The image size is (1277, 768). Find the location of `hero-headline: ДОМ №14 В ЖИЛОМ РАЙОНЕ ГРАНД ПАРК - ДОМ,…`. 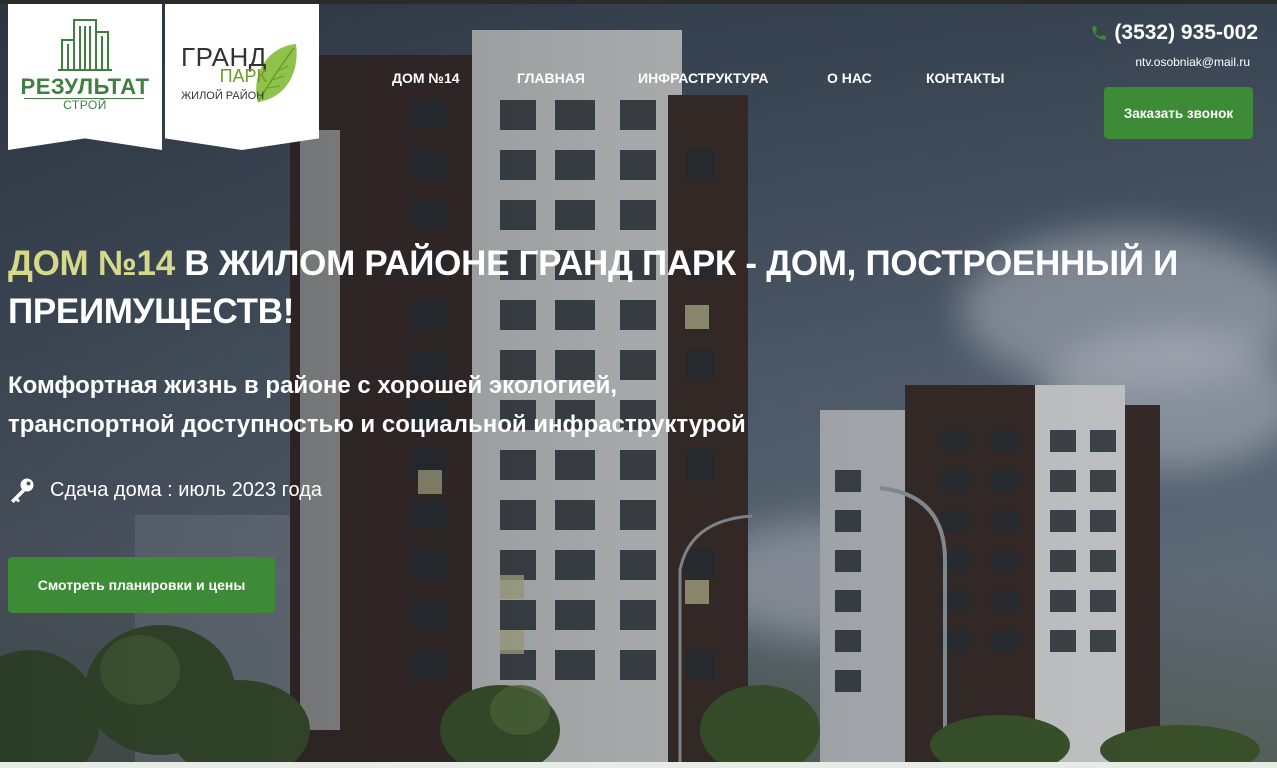

hero-headline: ДОМ №14 В ЖИЛОМ РАЙОНЕ ГРАНД ПАРК - ДОМ,… is located at coordinates (623, 288).